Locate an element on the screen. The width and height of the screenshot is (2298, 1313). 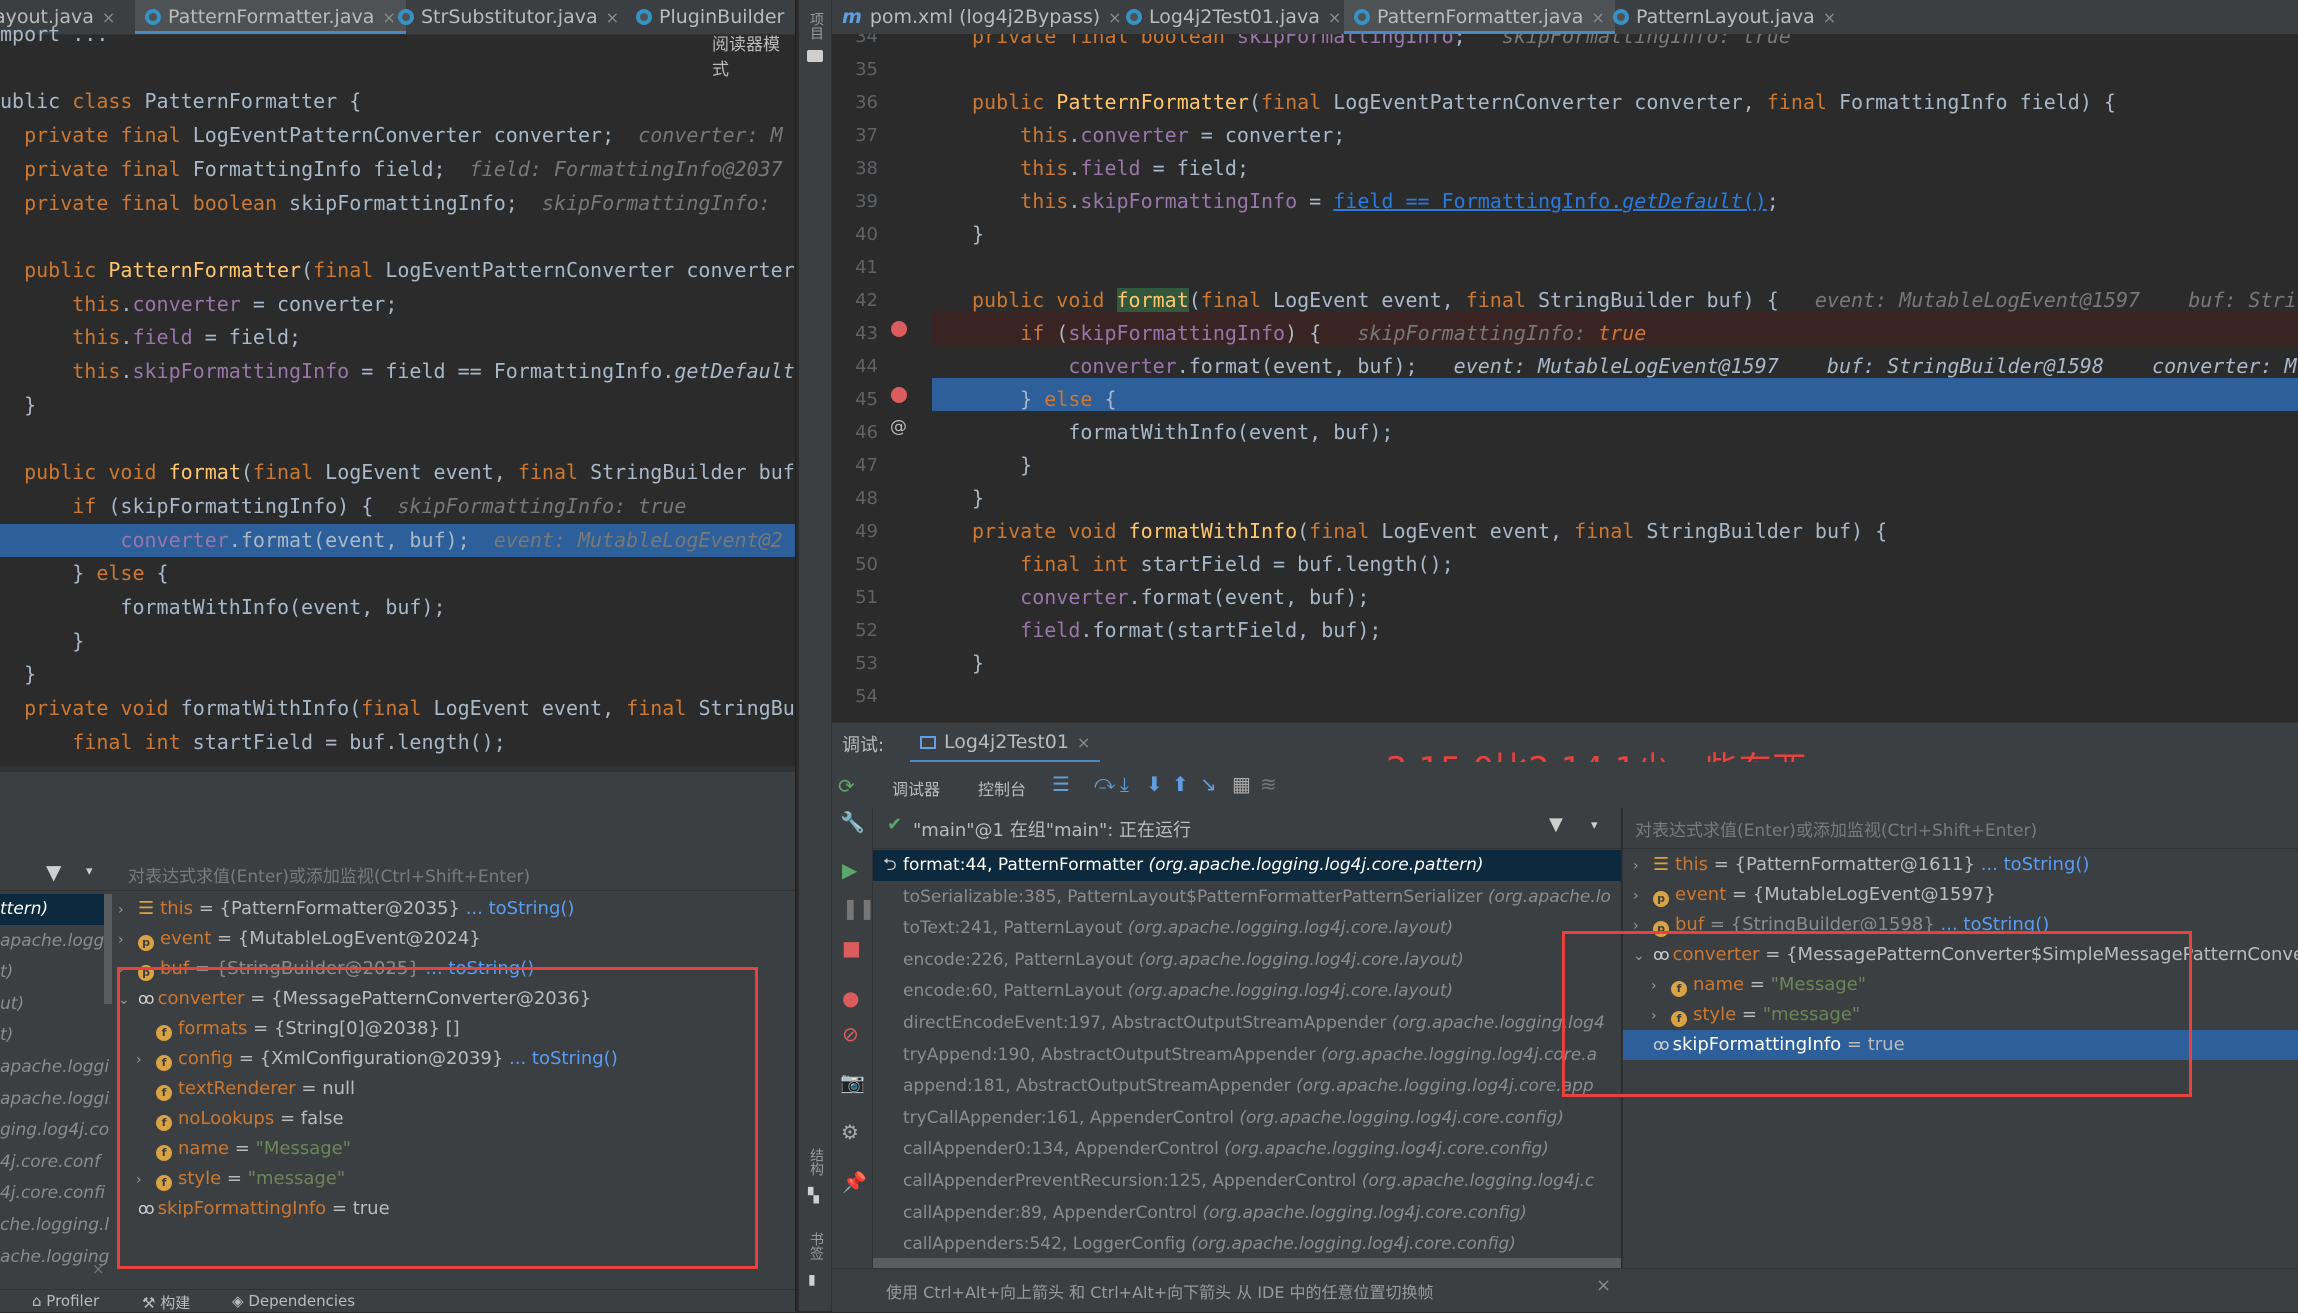
pin-icon: 📌 is located at coordinates (854, 1182).